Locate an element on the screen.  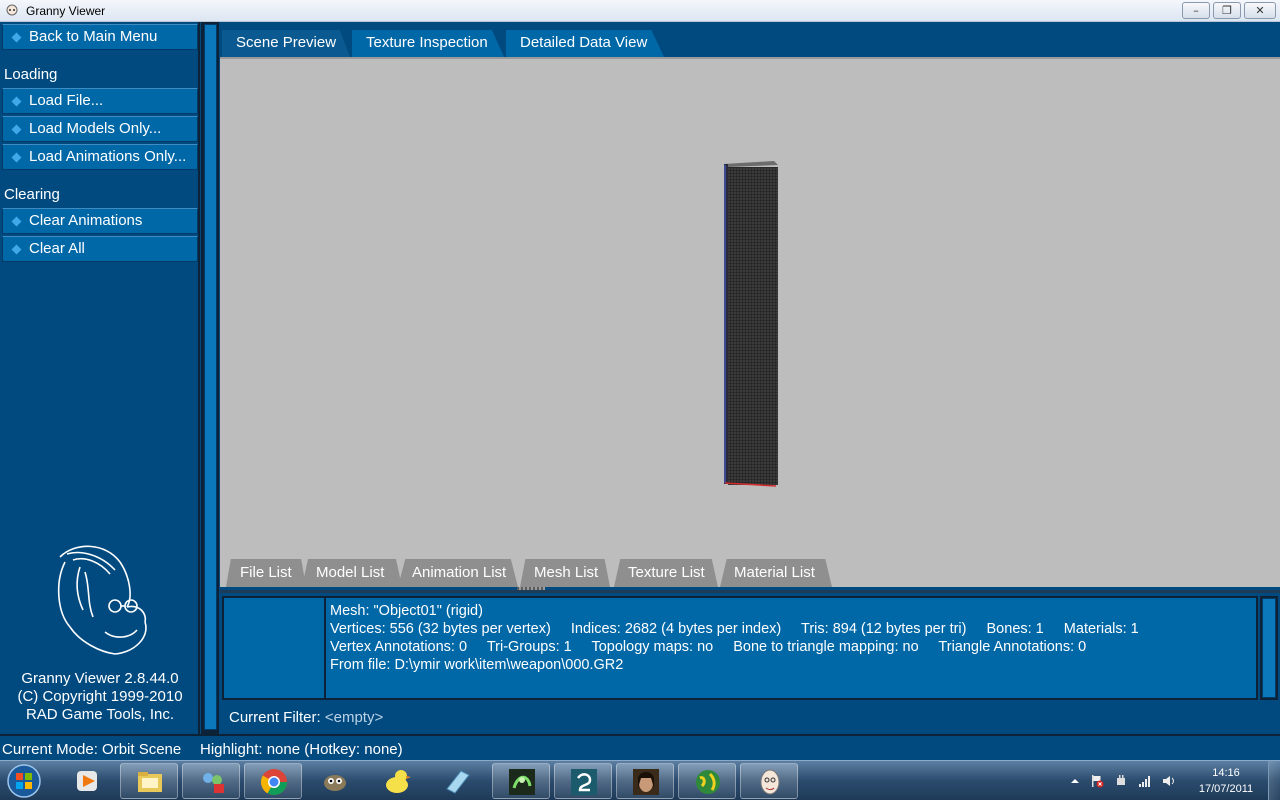
notepad-app-icon is located at coordinates (457, 781).